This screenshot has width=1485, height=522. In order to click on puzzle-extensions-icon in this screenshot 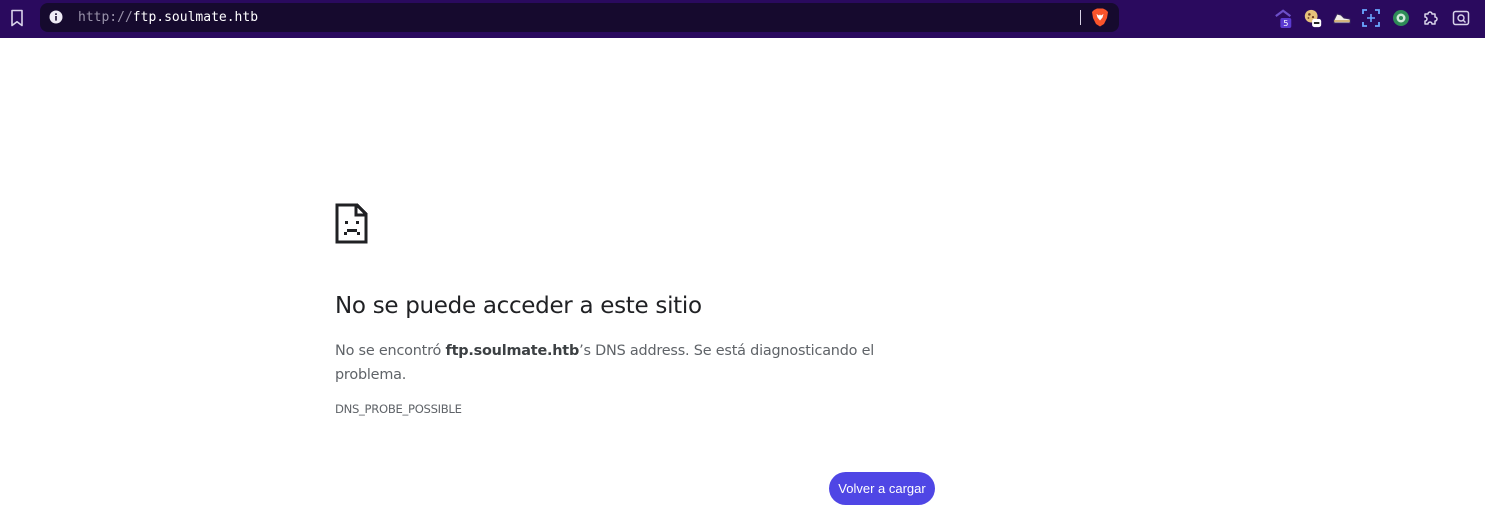, I will do `click(1431, 18)`.